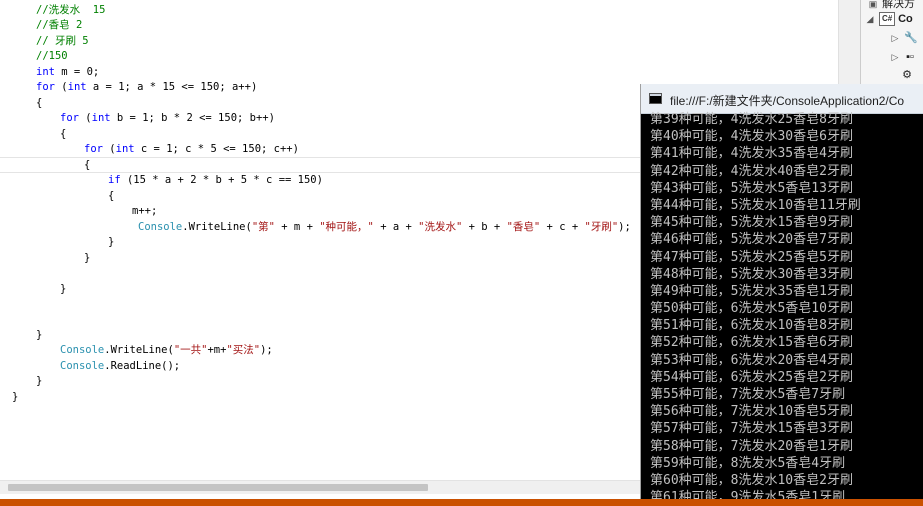 The height and width of the screenshot is (506, 923). Describe the element at coordinates (562, 227) in the screenshot. I see `code-token: + c +` at that location.